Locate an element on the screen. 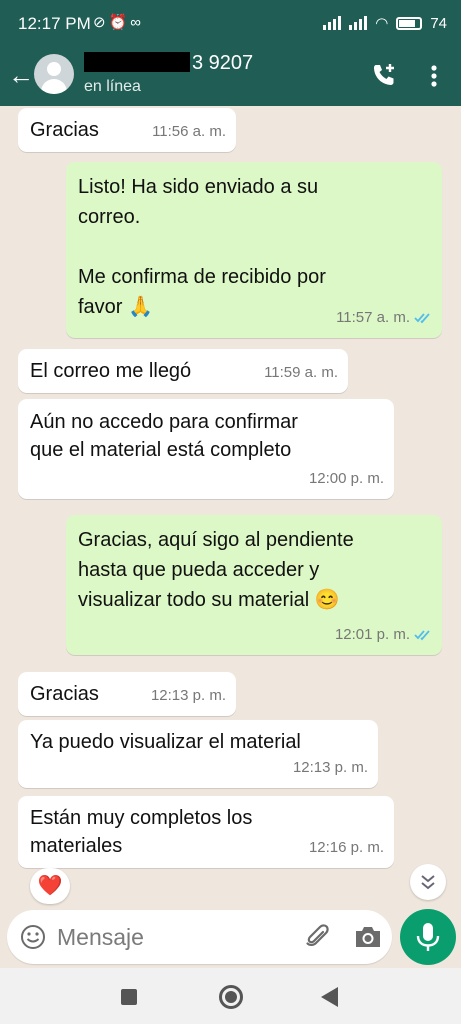  attach-icon is located at coordinates (317, 937).